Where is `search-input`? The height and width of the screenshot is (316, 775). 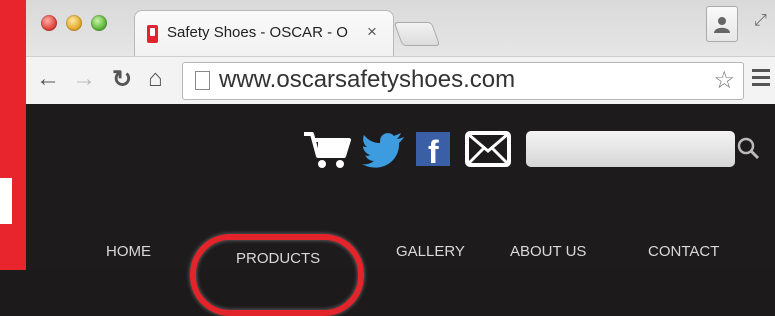
search-input is located at coordinates (630, 149).